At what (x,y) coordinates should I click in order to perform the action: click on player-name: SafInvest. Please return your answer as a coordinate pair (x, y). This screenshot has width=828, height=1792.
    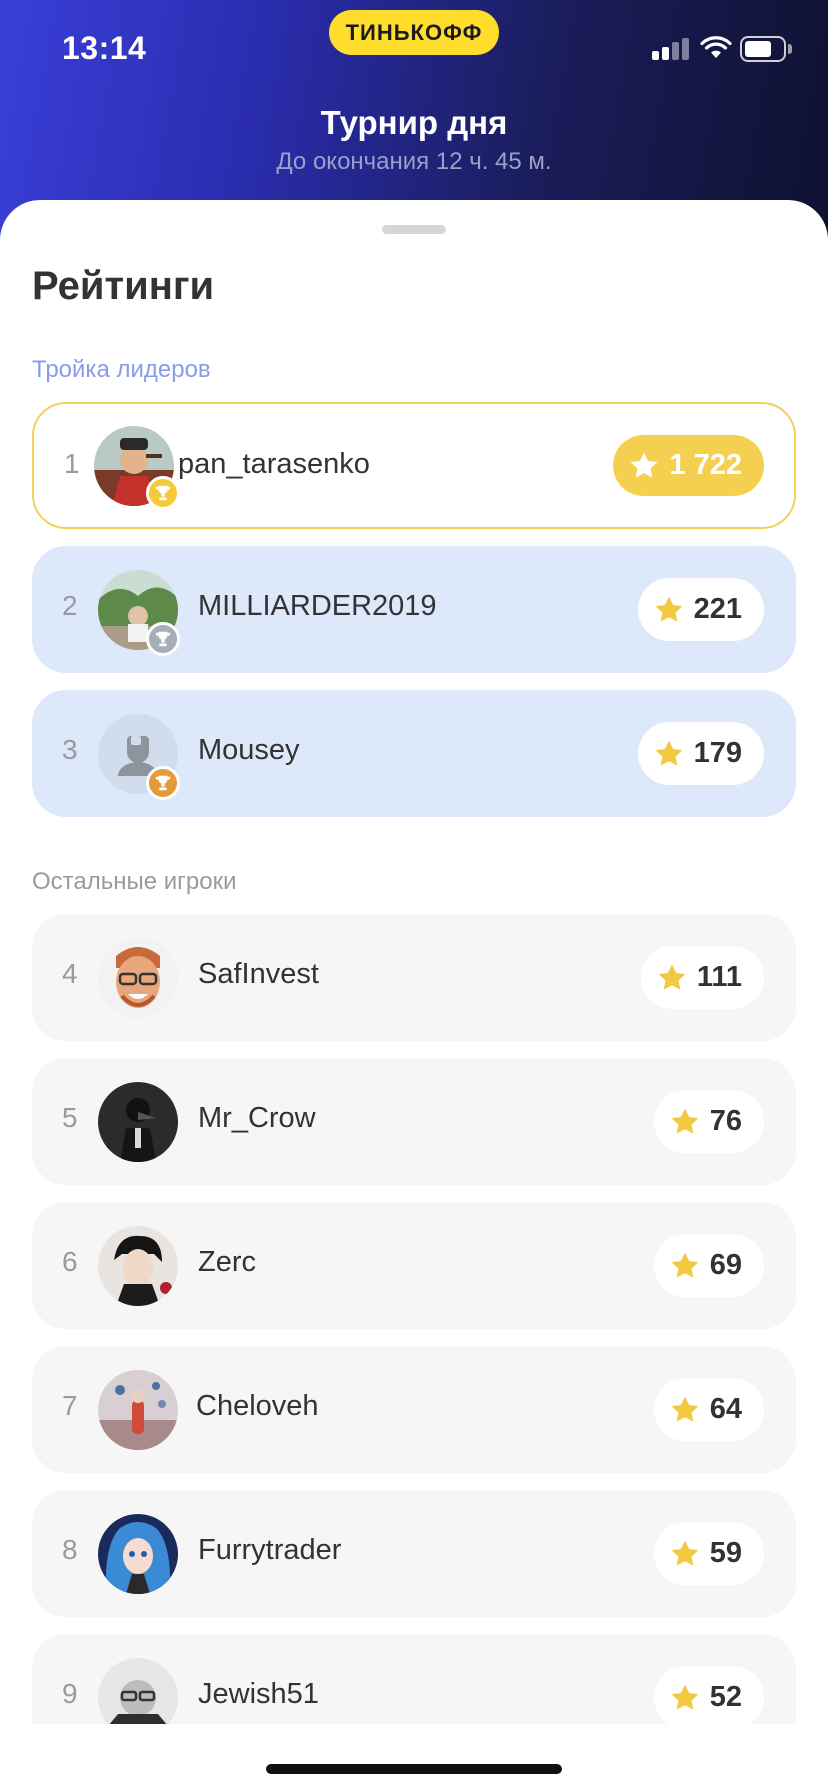
    Looking at the image, I should click on (258, 974).